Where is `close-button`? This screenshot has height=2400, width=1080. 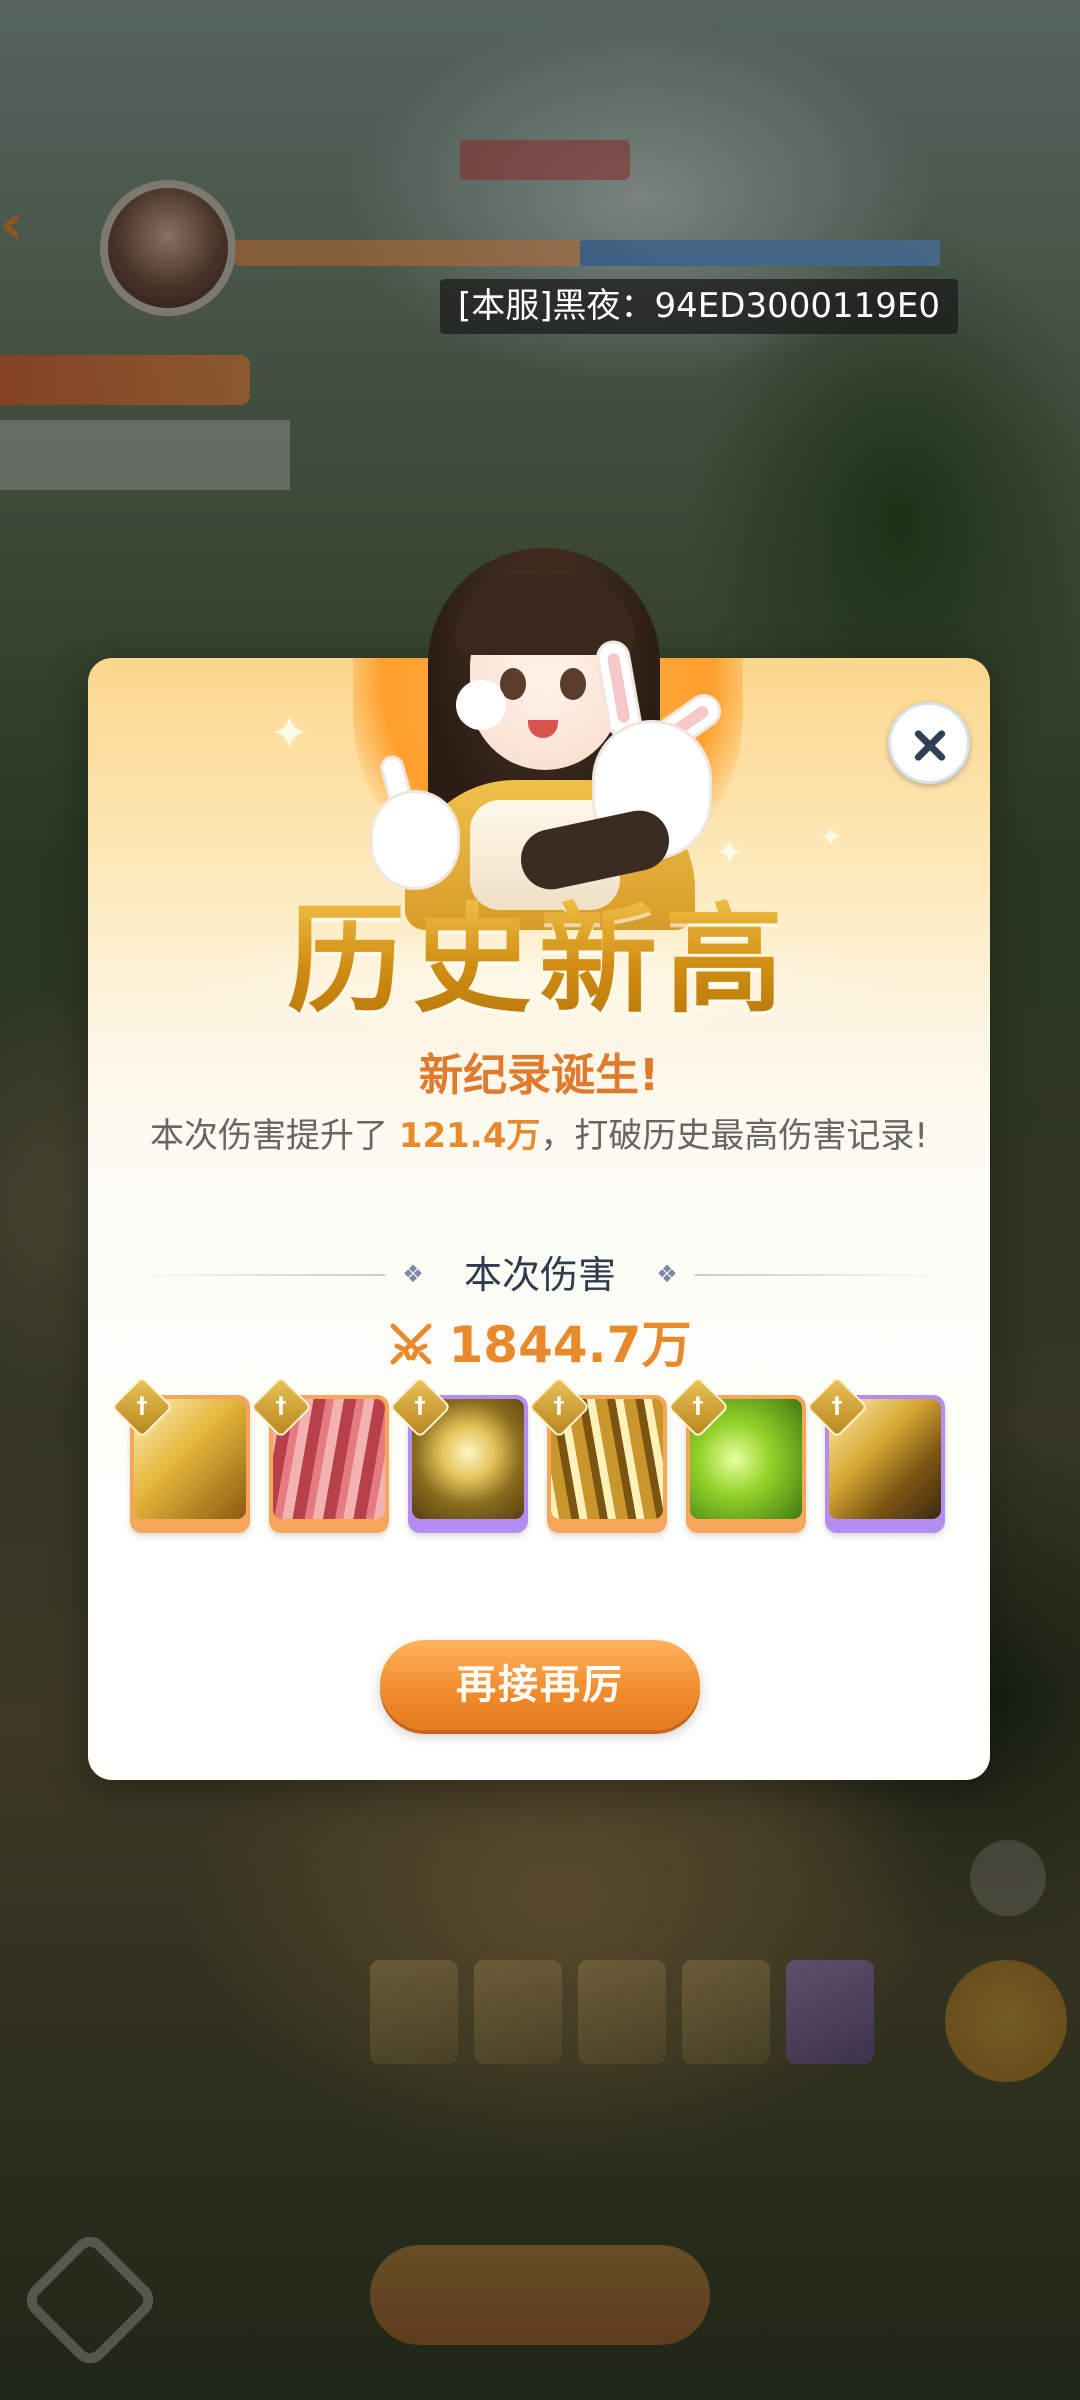
close-button is located at coordinates (929, 743).